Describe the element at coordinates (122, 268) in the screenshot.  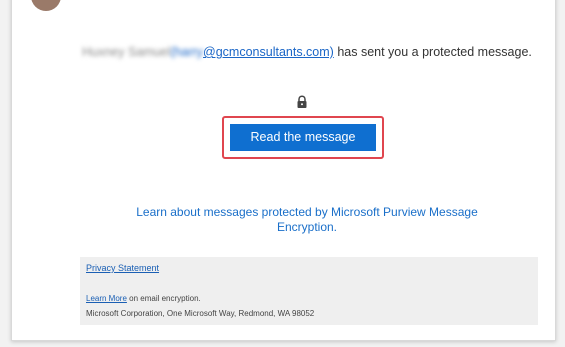
I see `privacy-statement-link: Privacy Statement` at that location.